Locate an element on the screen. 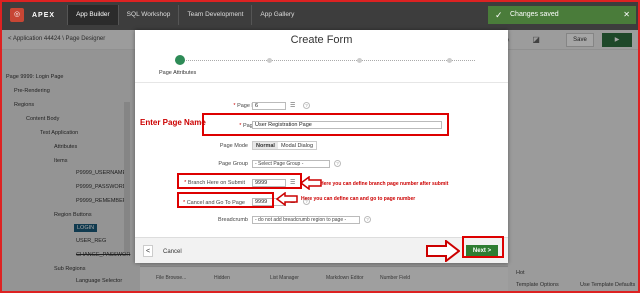 The height and width of the screenshot is (293, 640). toast-message: Changes saved is located at coordinates (534, 14).